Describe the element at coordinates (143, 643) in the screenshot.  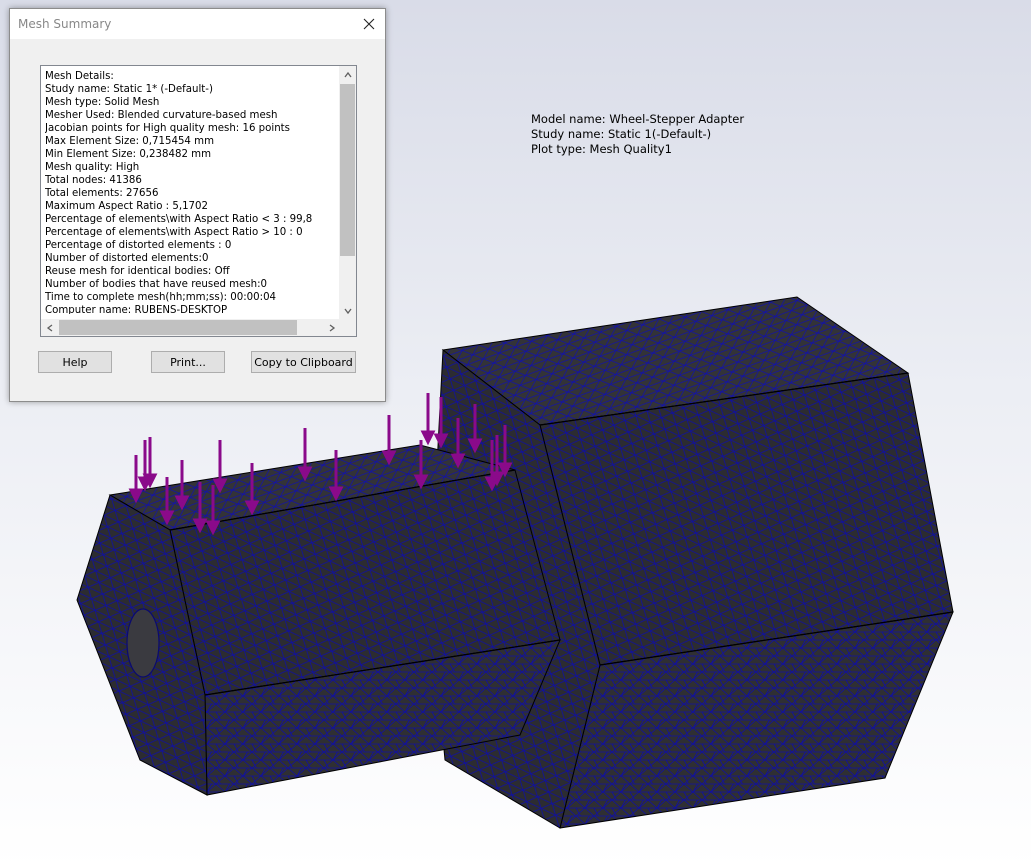
I see `bore-hole` at that location.